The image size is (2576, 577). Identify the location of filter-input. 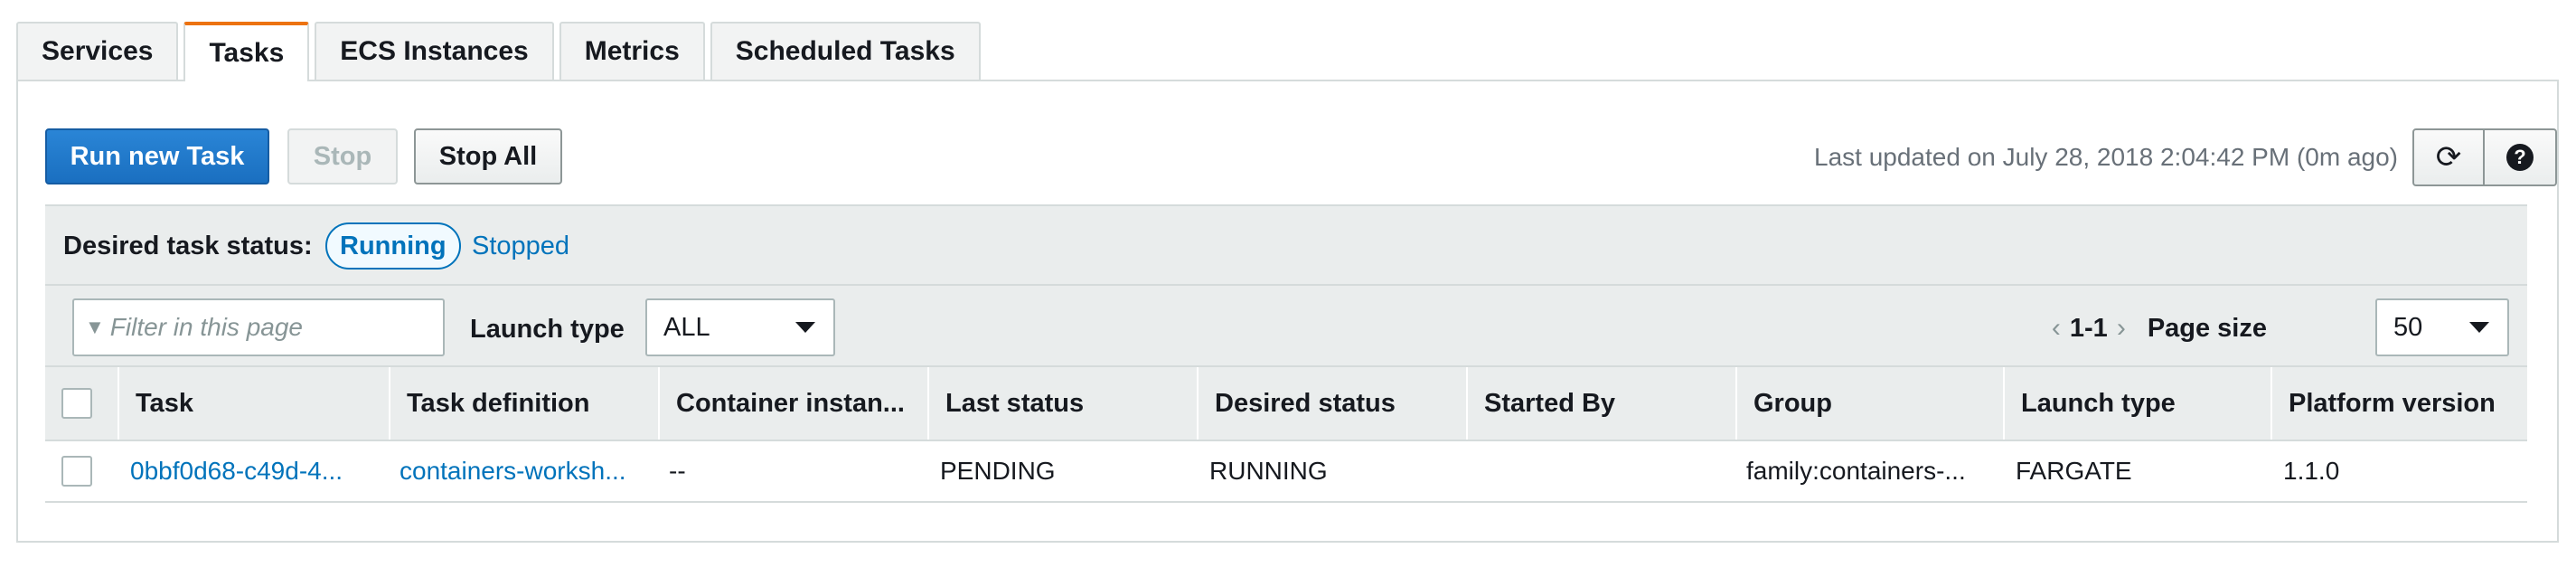
(271, 327).